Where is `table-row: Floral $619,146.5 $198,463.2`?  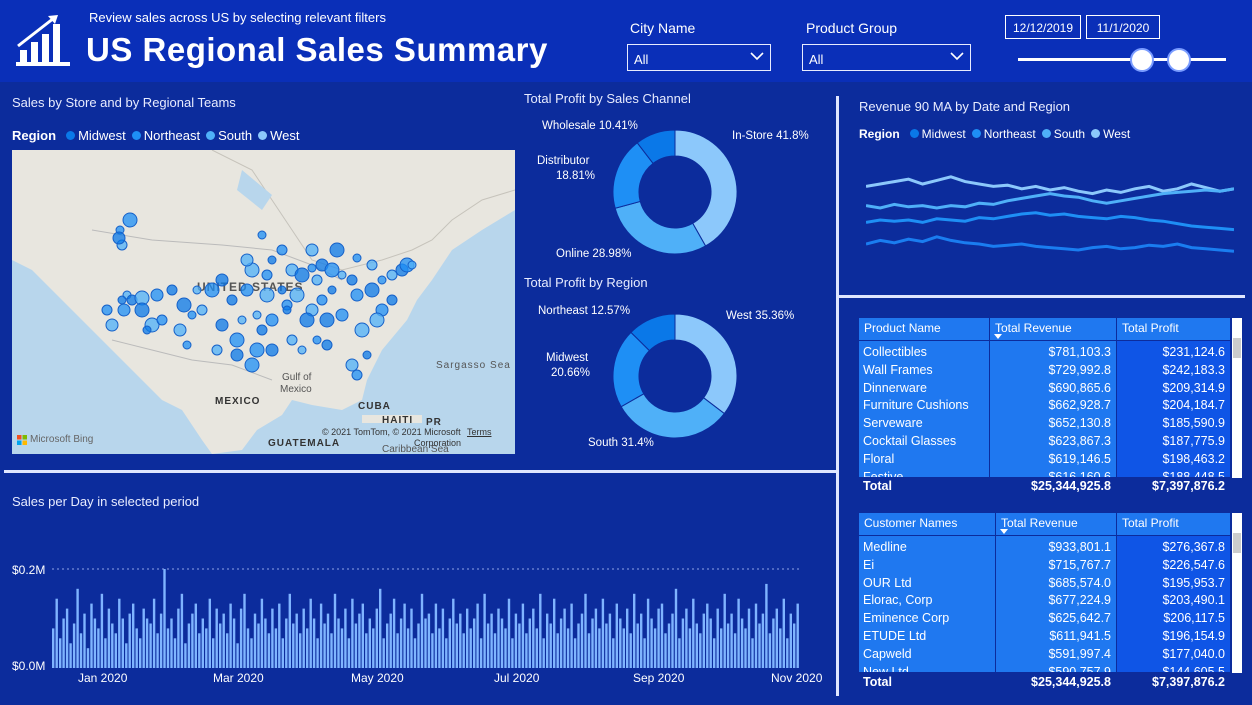
table-row: Floral $619,146.5 $198,463.2 is located at coordinates (1044, 458).